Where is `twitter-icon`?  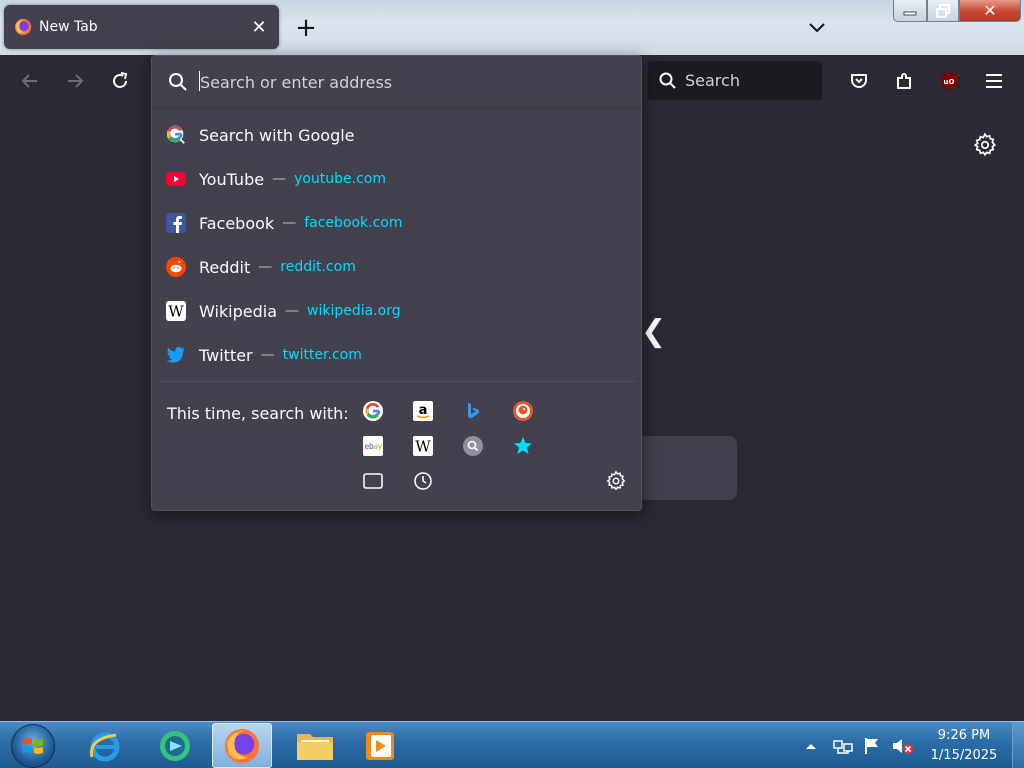 twitter-icon is located at coordinates (176, 355).